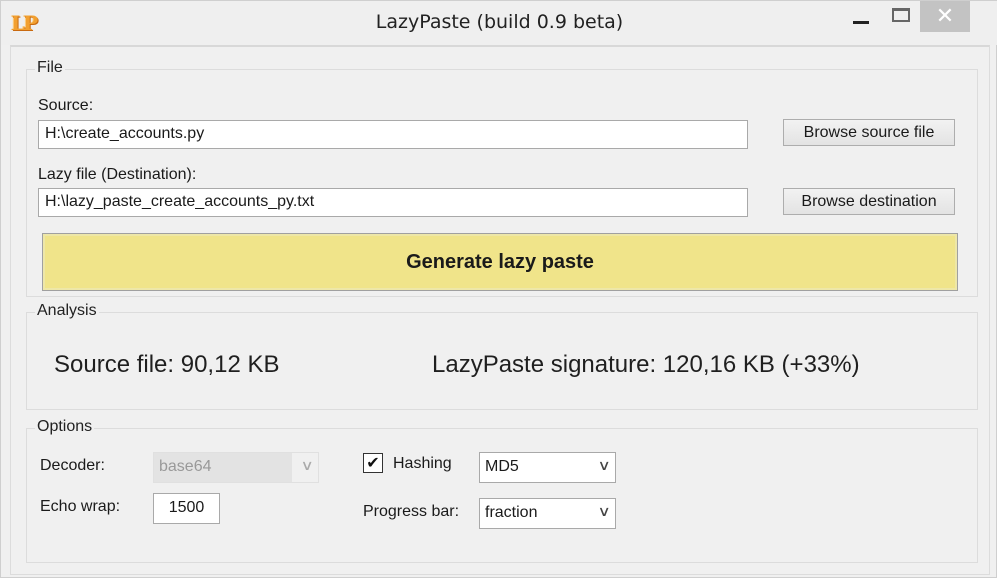  I want to click on progress-bar-value: fraction, so click(511, 512).